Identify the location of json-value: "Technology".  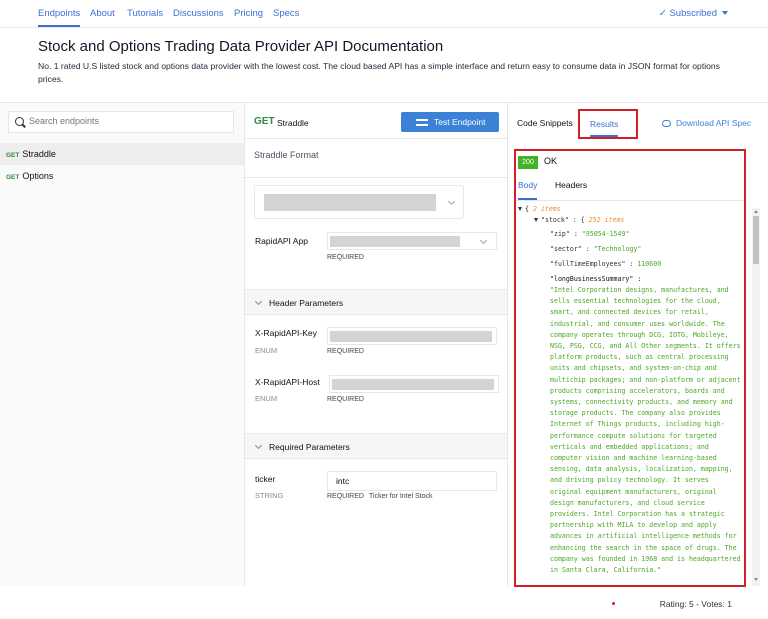
(617, 249).